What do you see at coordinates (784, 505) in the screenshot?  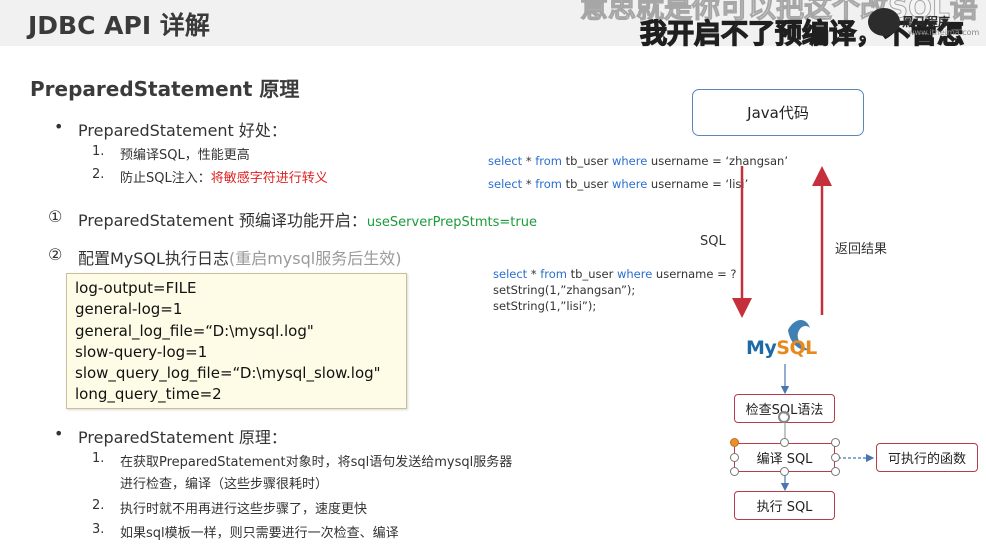 I see `execute-sql-box: 执行 SQL` at bounding box center [784, 505].